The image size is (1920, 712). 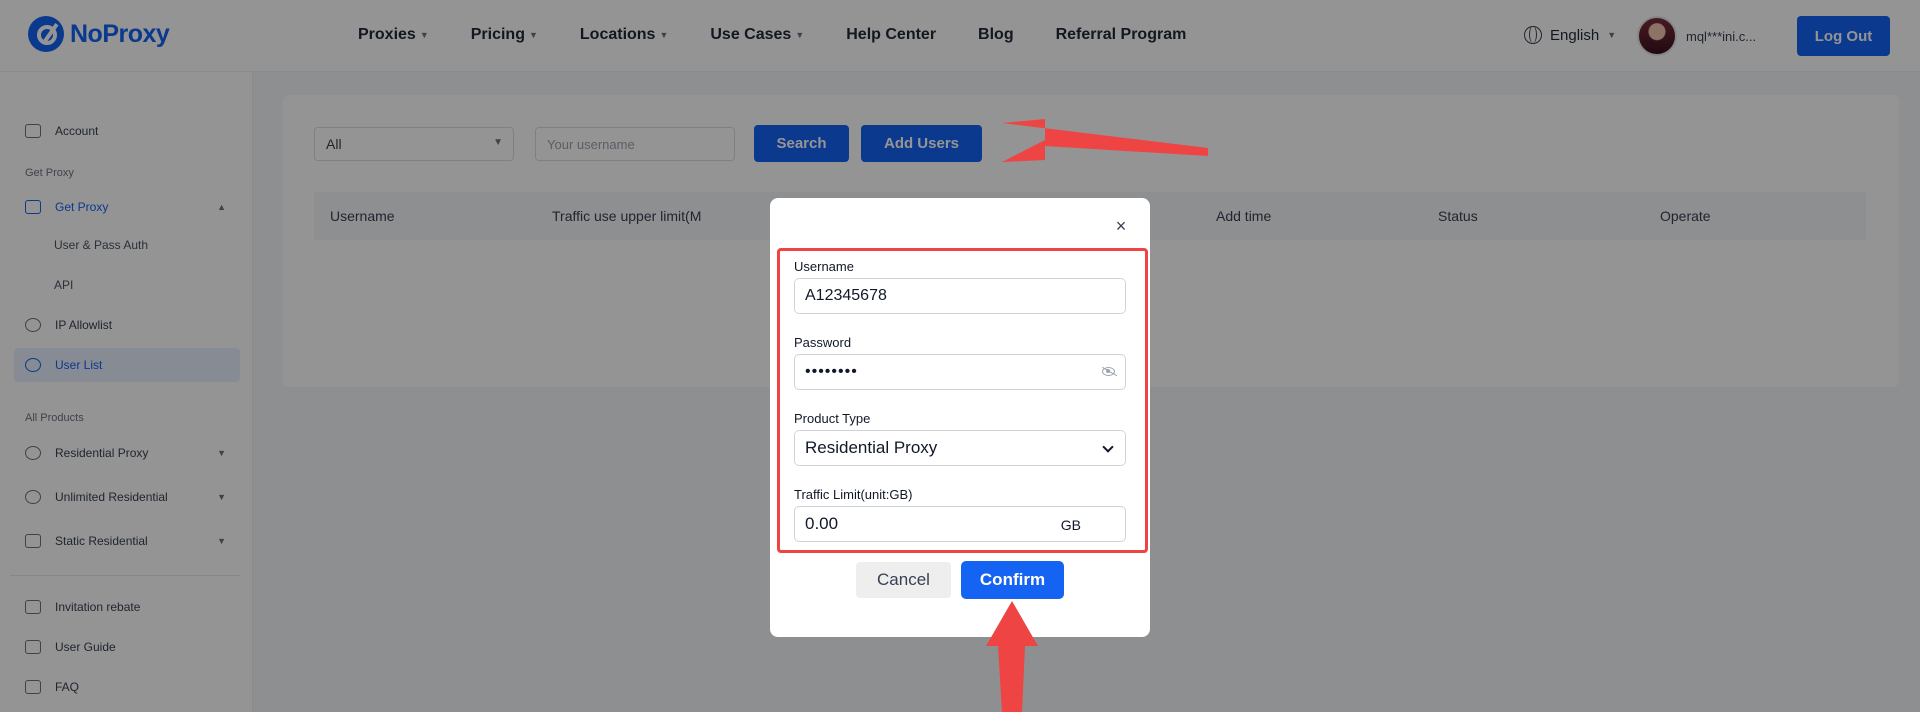 What do you see at coordinates (962, 400) in the screenshot?
I see `form-highlight-annotation` at bounding box center [962, 400].